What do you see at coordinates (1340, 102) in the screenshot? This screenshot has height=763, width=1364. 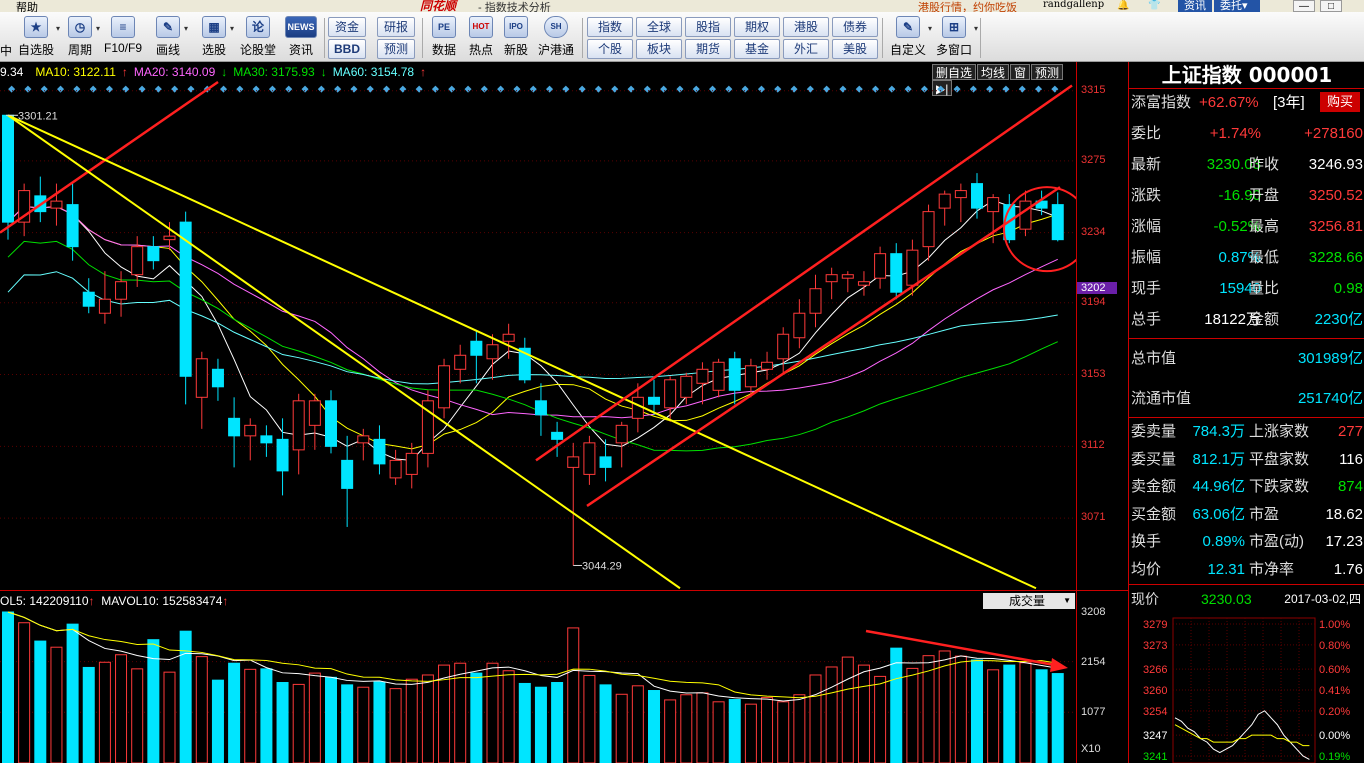 I see `buy-button: 购买` at bounding box center [1340, 102].